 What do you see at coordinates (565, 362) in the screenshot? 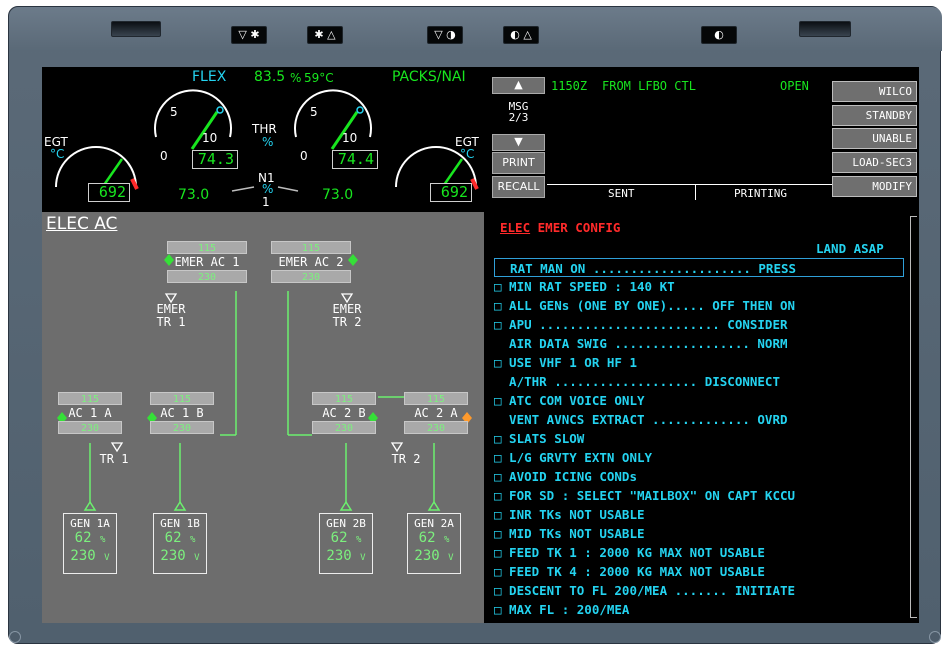
I see `checklist-item-6: □ USE VHF 1 OR HF 1` at bounding box center [565, 362].